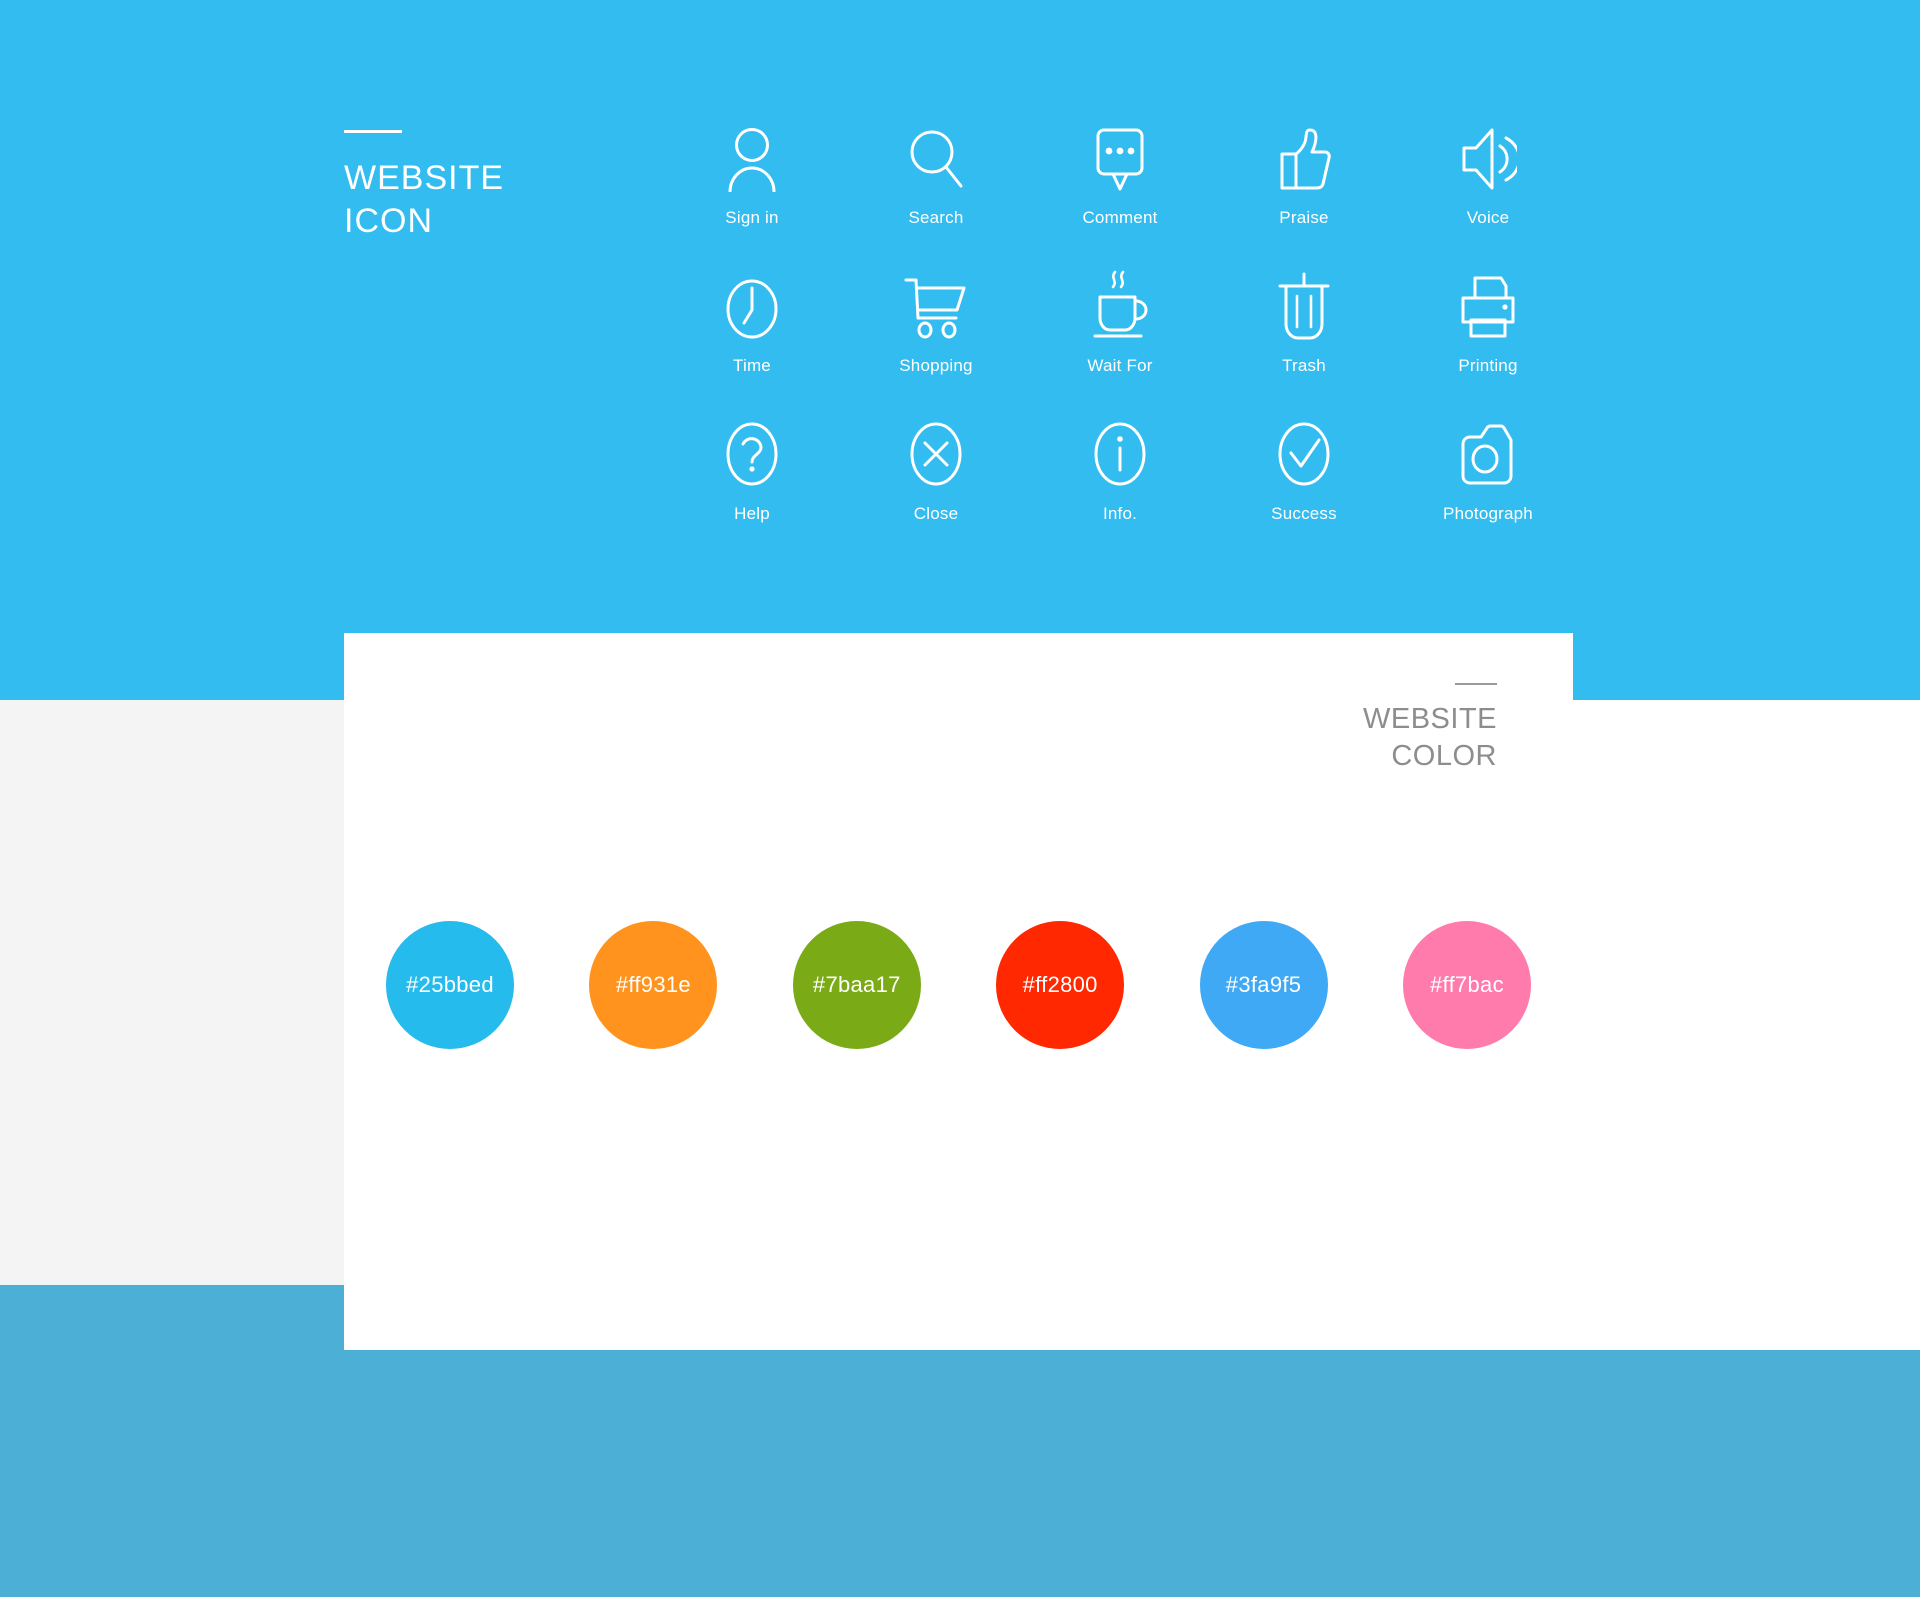 Image resolution: width=1920 pixels, height=1597 pixels. What do you see at coordinates (936, 156) in the screenshot?
I see `magnifier-icon` at bounding box center [936, 156].